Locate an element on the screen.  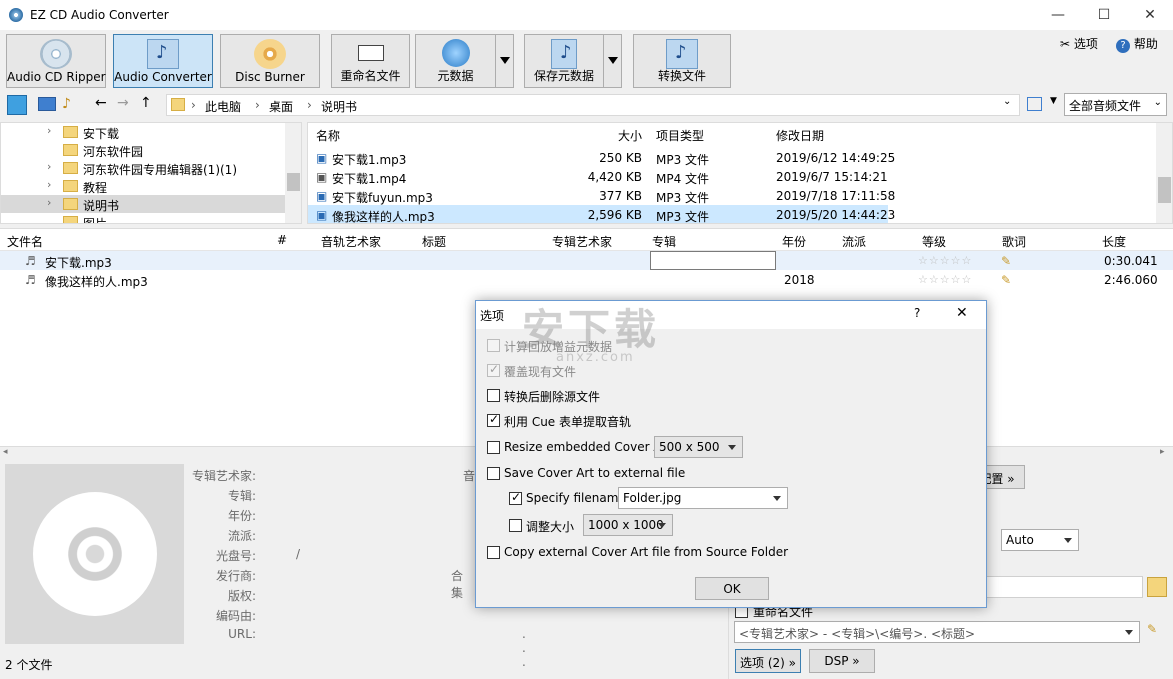
folder-icon is located at coordinates (178, 104).